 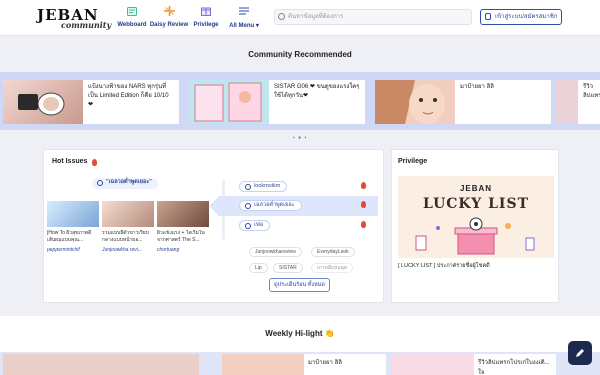 What do you see at coordinates (591, 91) in the screenshot?
I see `card-title: รีวิวลิปแทร` at bounding box center [591, 91].